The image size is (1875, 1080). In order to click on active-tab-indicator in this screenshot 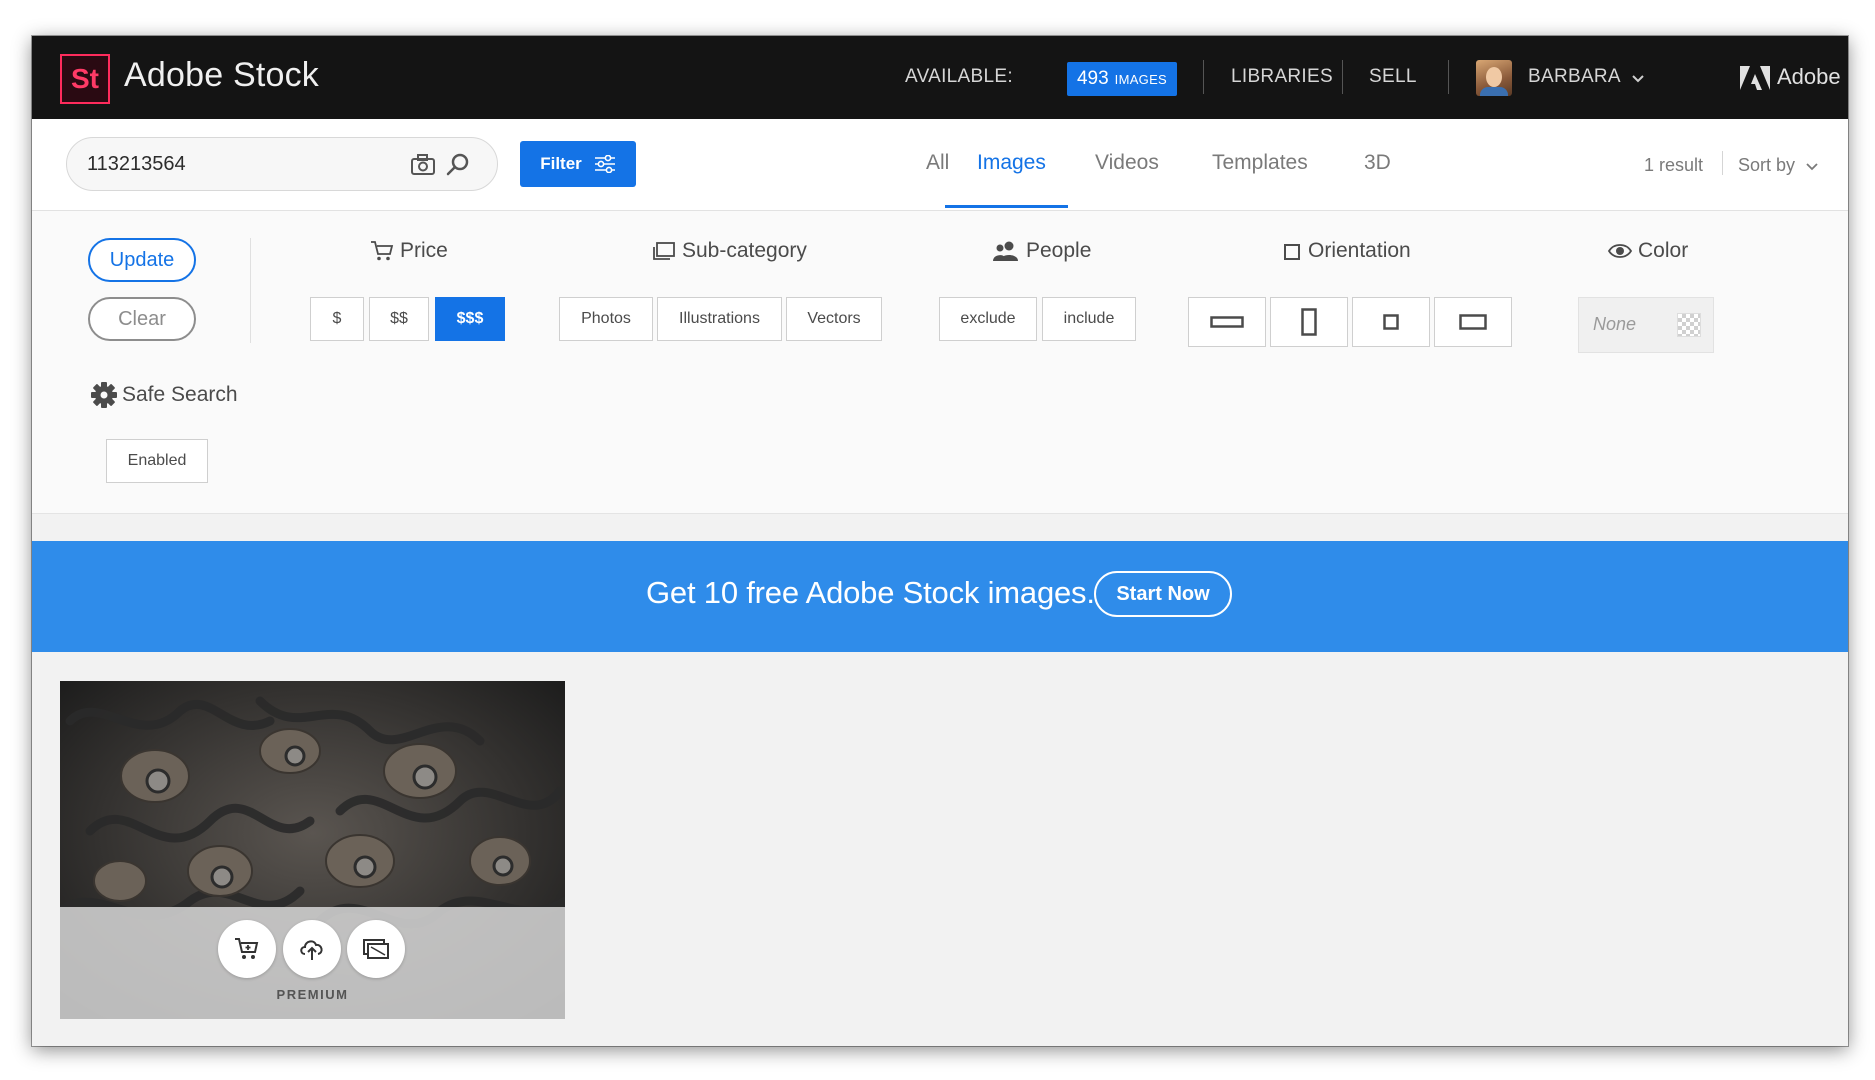, I will do `click(1006, 206)`.